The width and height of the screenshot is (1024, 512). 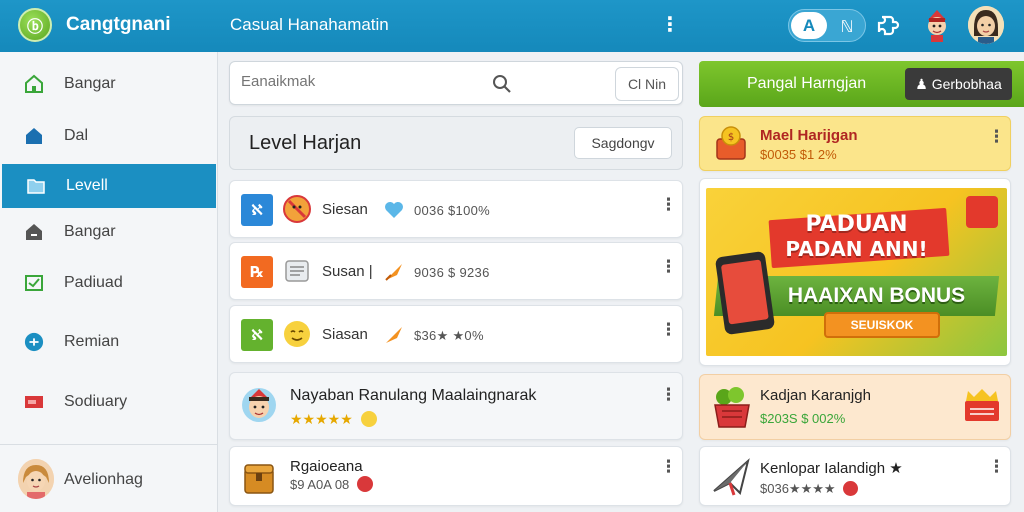 I want to click on item-title: Nayaban Ranulang Maalaingnarak, so click(x=413, y=395).